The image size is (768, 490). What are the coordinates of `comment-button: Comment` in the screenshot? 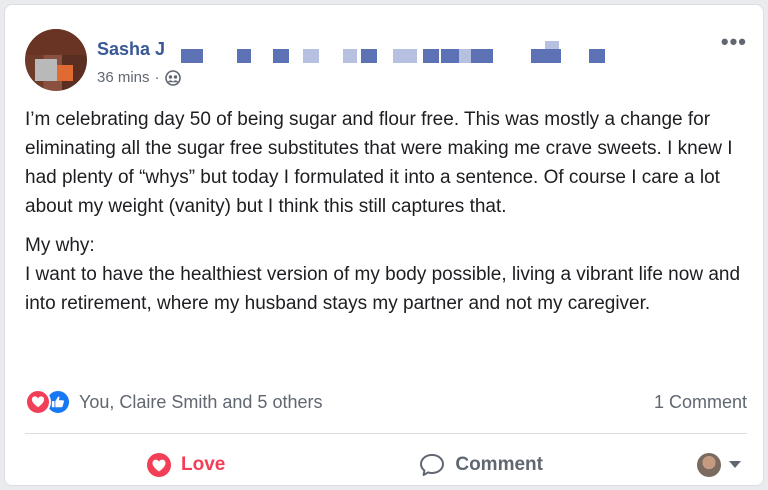 It's located at (481, 465).